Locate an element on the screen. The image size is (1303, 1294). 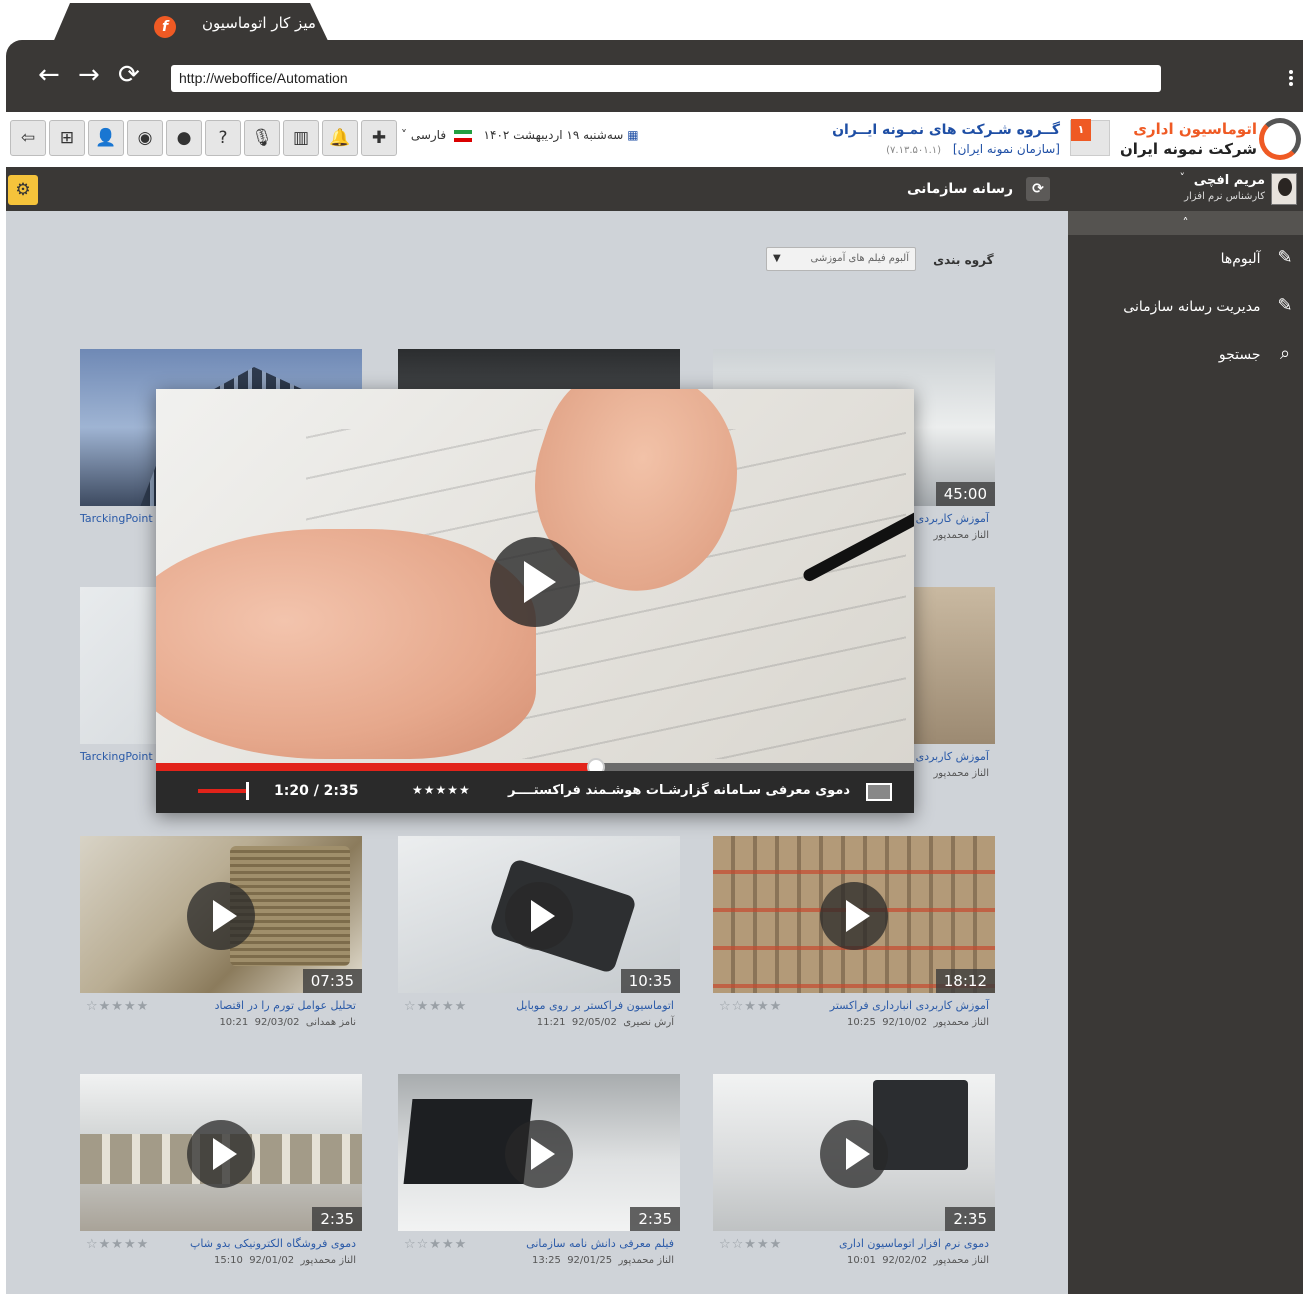
tab-title: میز کار اتوماسیون is located at coordinates (259, 23).